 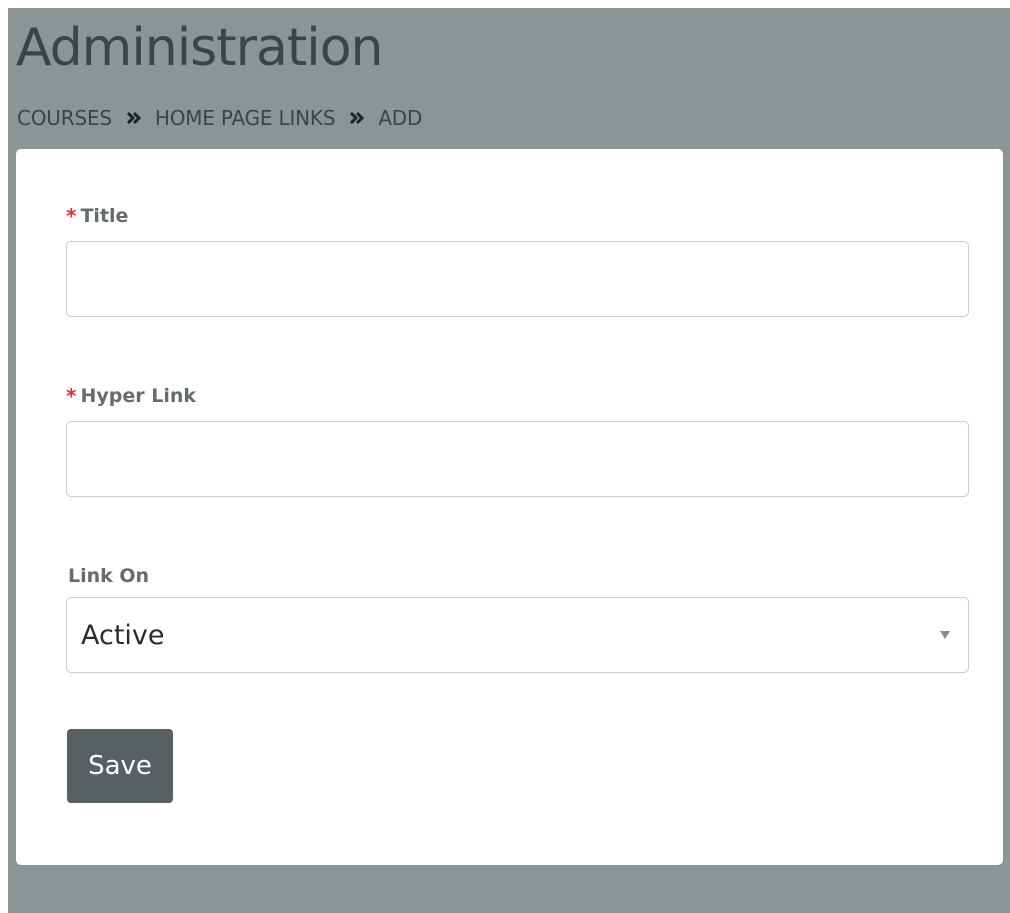 What do you see at coordinates (200, 48) in the screenshot?
I see `page-title: Administration` at bounding box center [200, 48].